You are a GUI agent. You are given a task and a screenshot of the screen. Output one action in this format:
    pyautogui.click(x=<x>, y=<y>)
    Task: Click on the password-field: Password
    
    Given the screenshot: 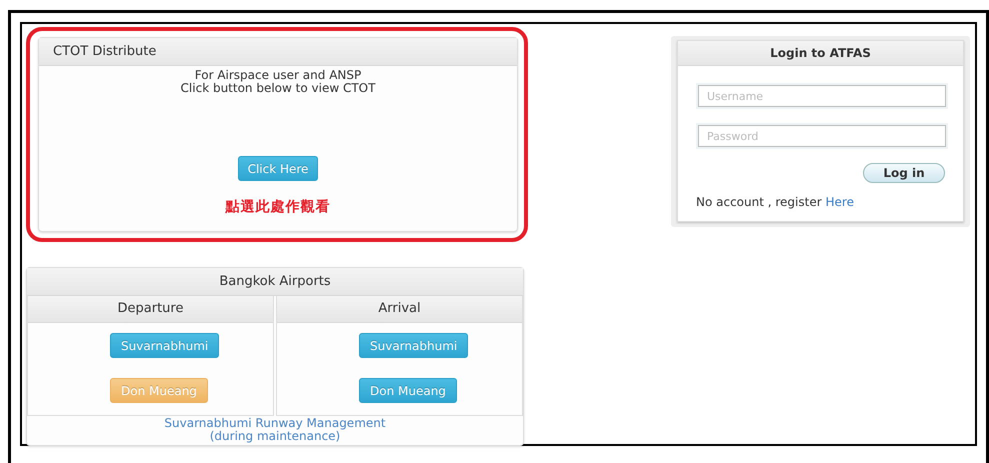 What is the action you would take?
    pyautogui.click(x=822, y=136)
    